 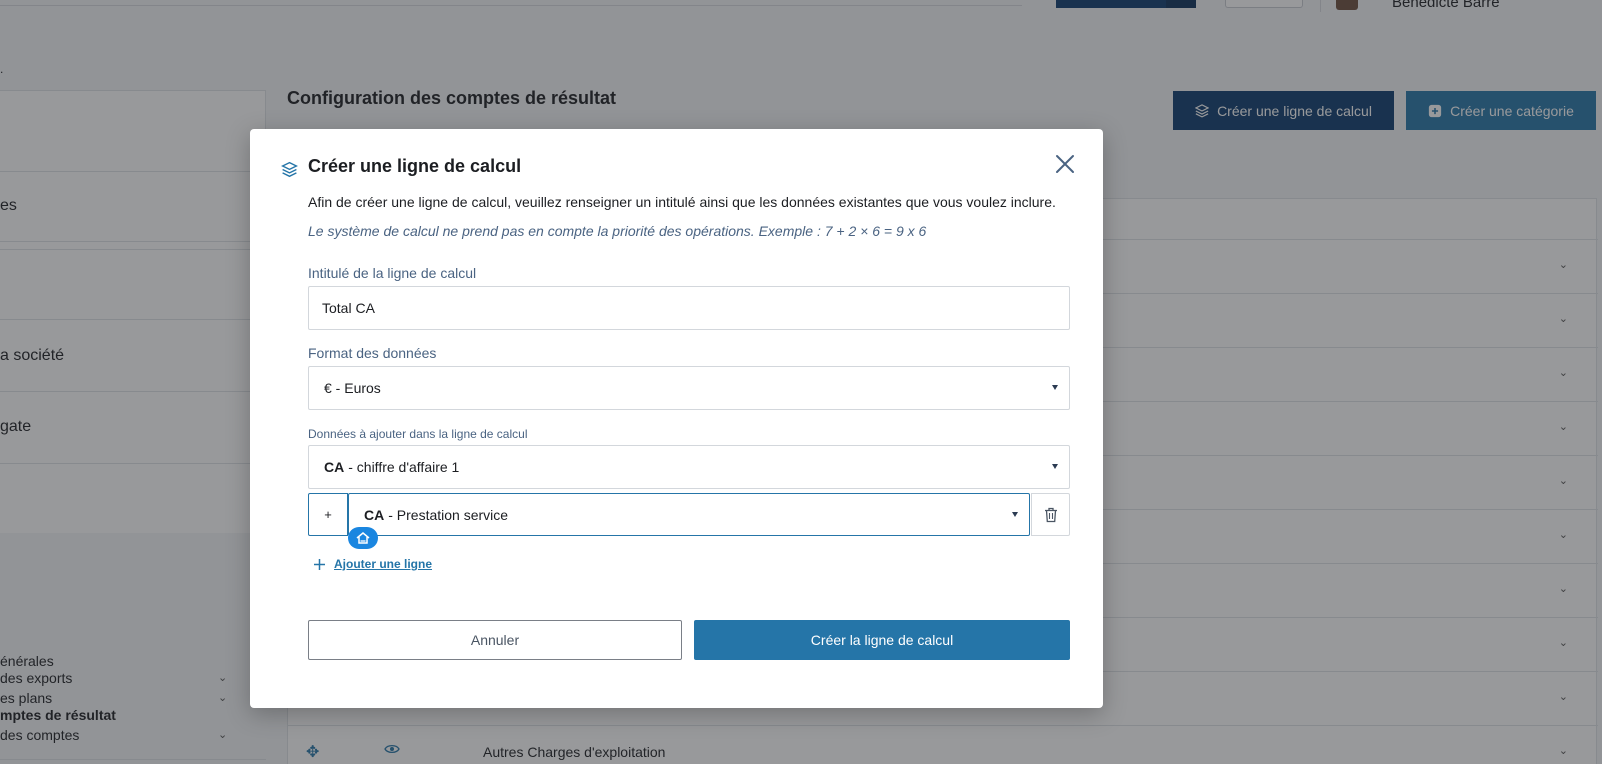 What do you see at coordinates (882, 640) in the screenshot?
I see `create-calc-line-submit-button: Créer la ligne de calcul` at bounding box center [882, 640].